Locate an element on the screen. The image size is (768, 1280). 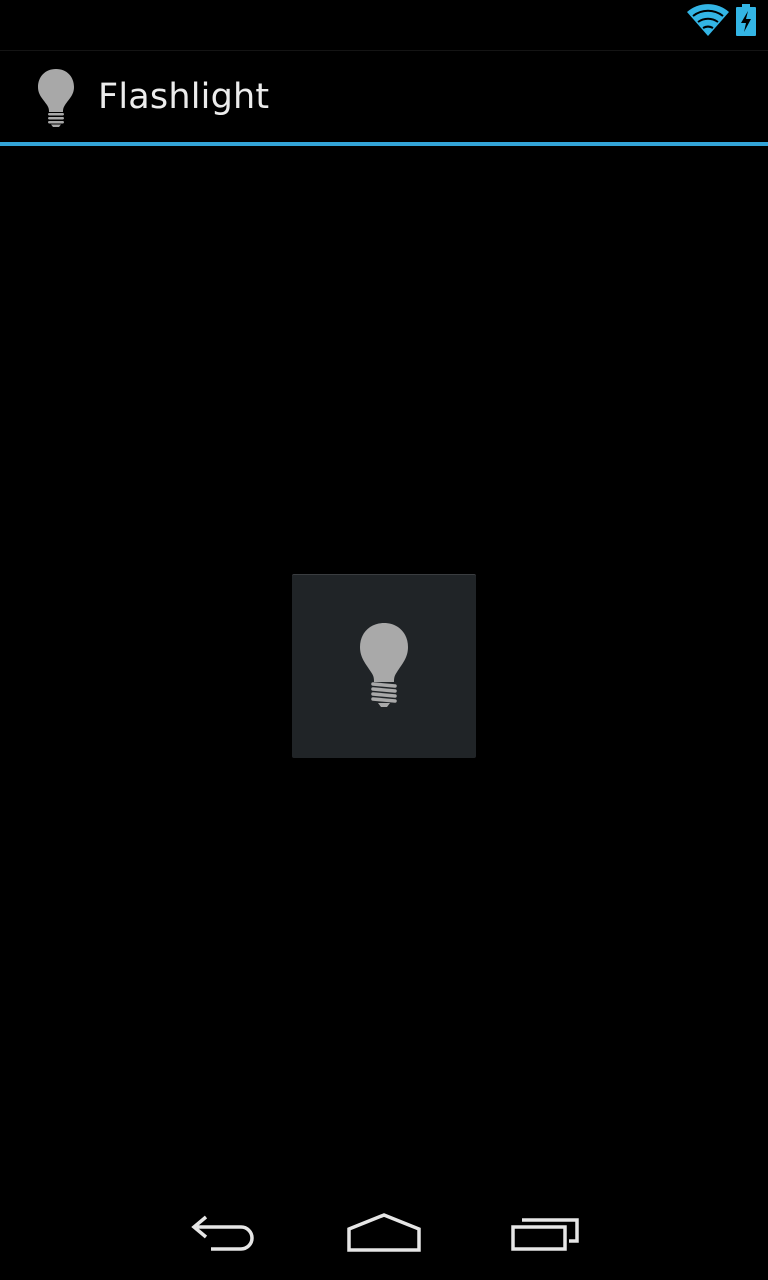
recent-apps-icon is located at coordinates (545, 1234).